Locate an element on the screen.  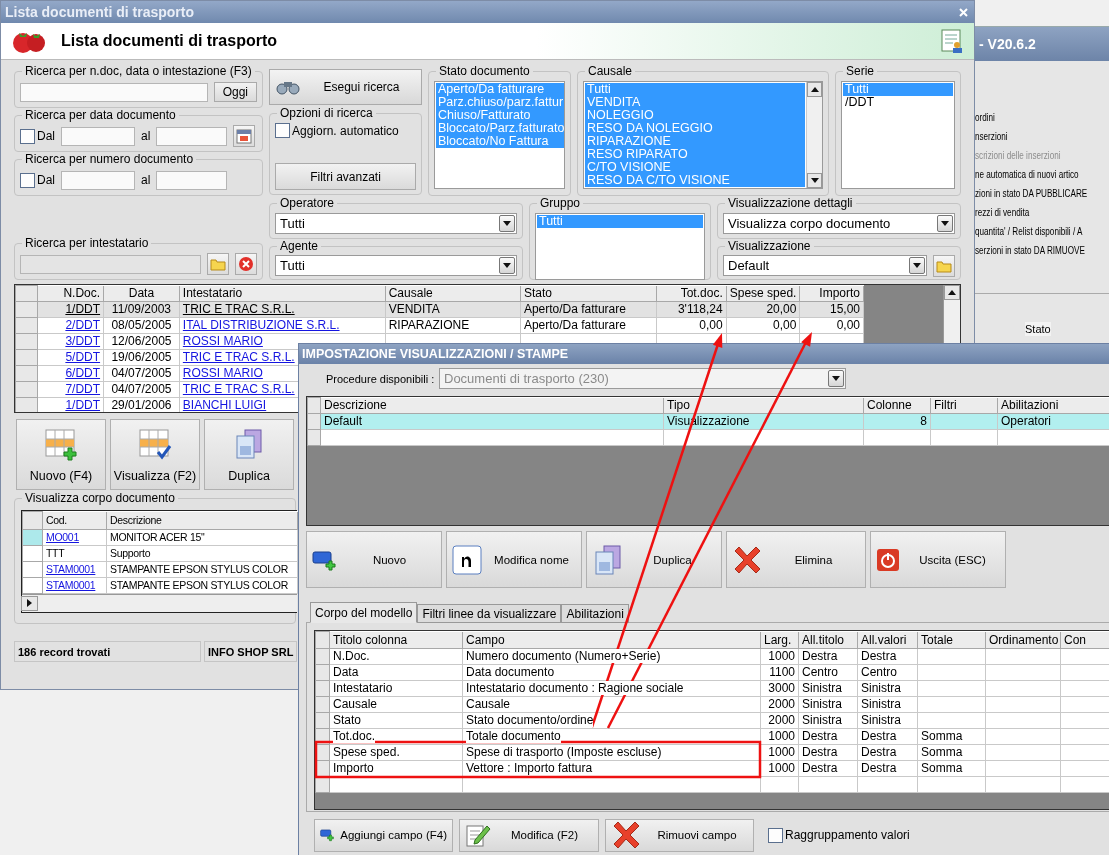
column-header: Titolo colonna is located at coordinates (396, 639).